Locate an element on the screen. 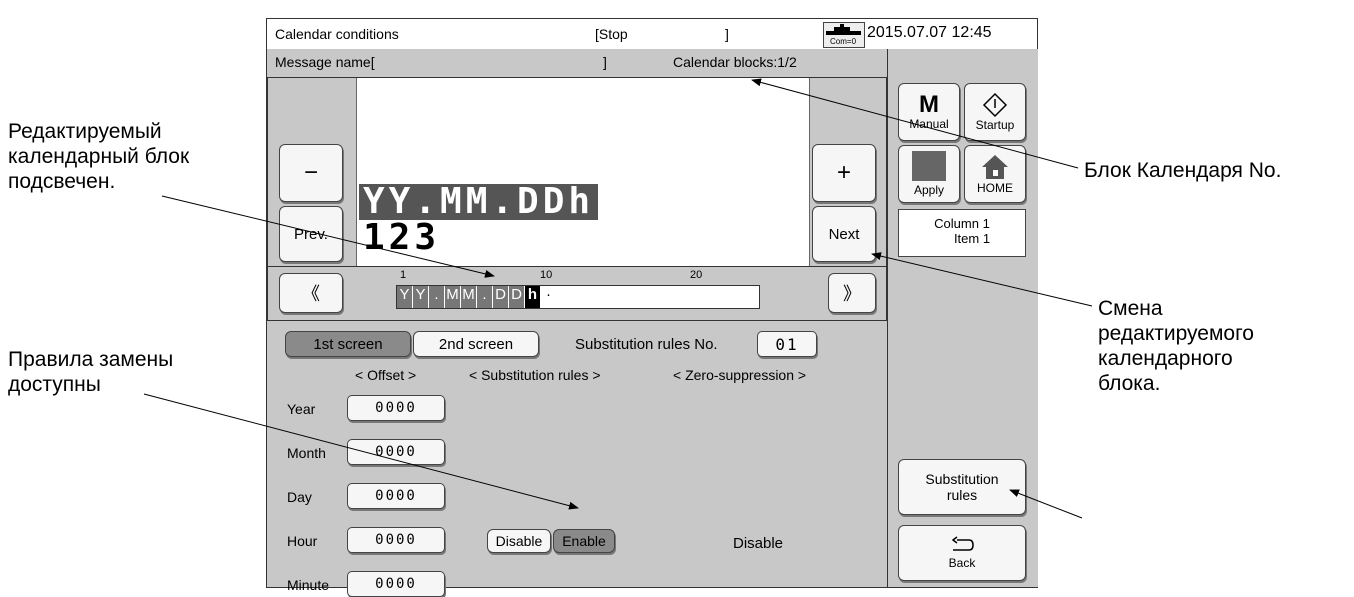 The height and width of the screenshot is (597, 1354). row-label-day: Day is located at coordinates (299, 497).